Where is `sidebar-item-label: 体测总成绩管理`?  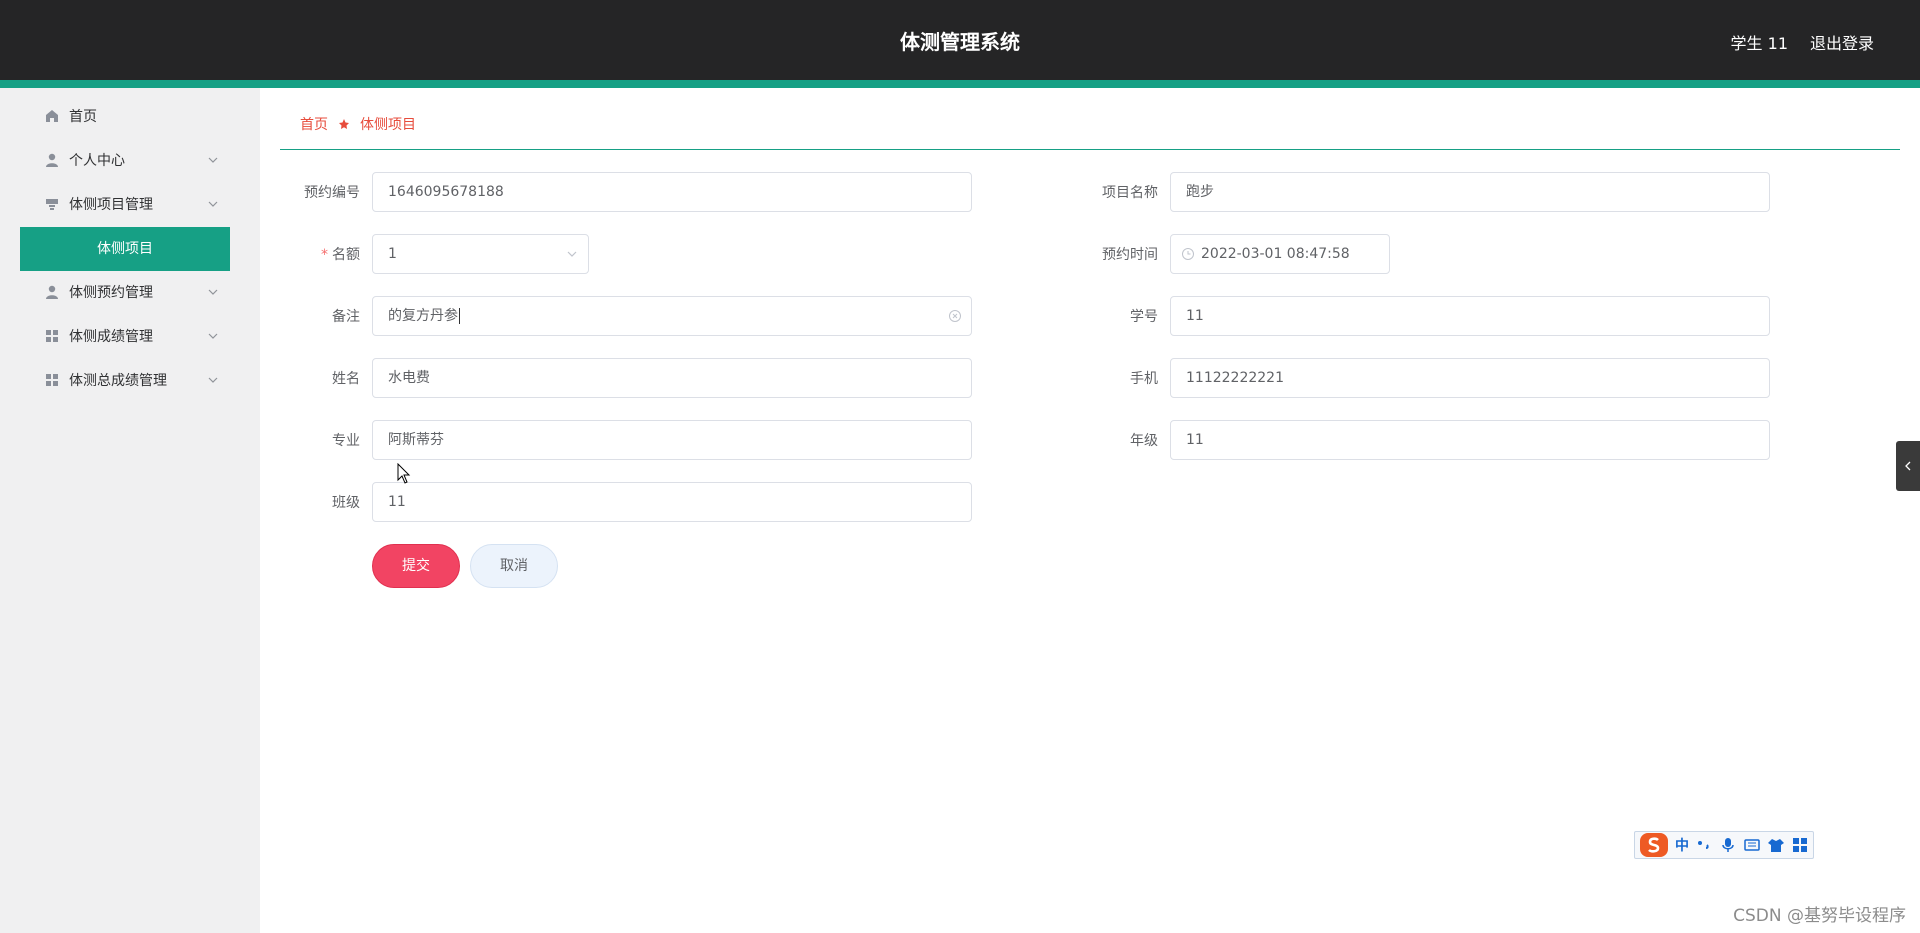 sidebar-item-label: 体测总成绩管理 is located at coordinates (118, 381).